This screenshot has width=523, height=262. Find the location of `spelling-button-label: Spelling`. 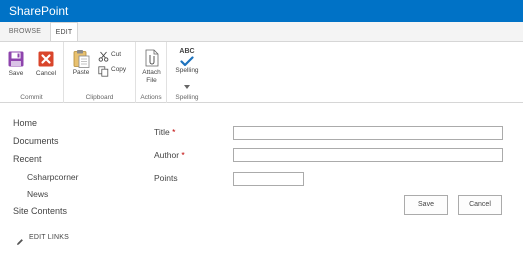

spelling-button-label: Spelling is located at coordinates (187, 70).